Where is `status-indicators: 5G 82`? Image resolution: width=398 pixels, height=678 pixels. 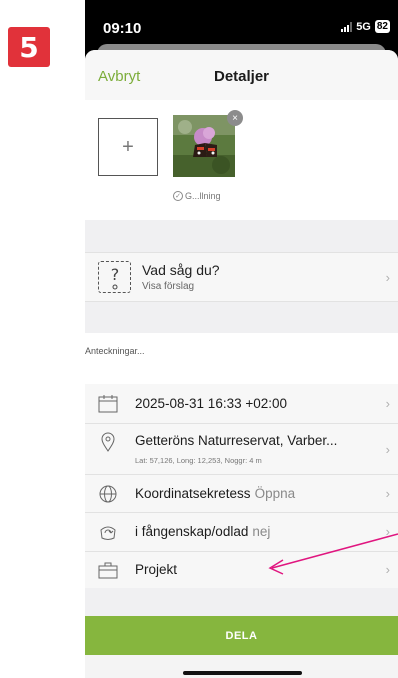 status-indicators: 5G 82 is located at coordinates (365, 26).